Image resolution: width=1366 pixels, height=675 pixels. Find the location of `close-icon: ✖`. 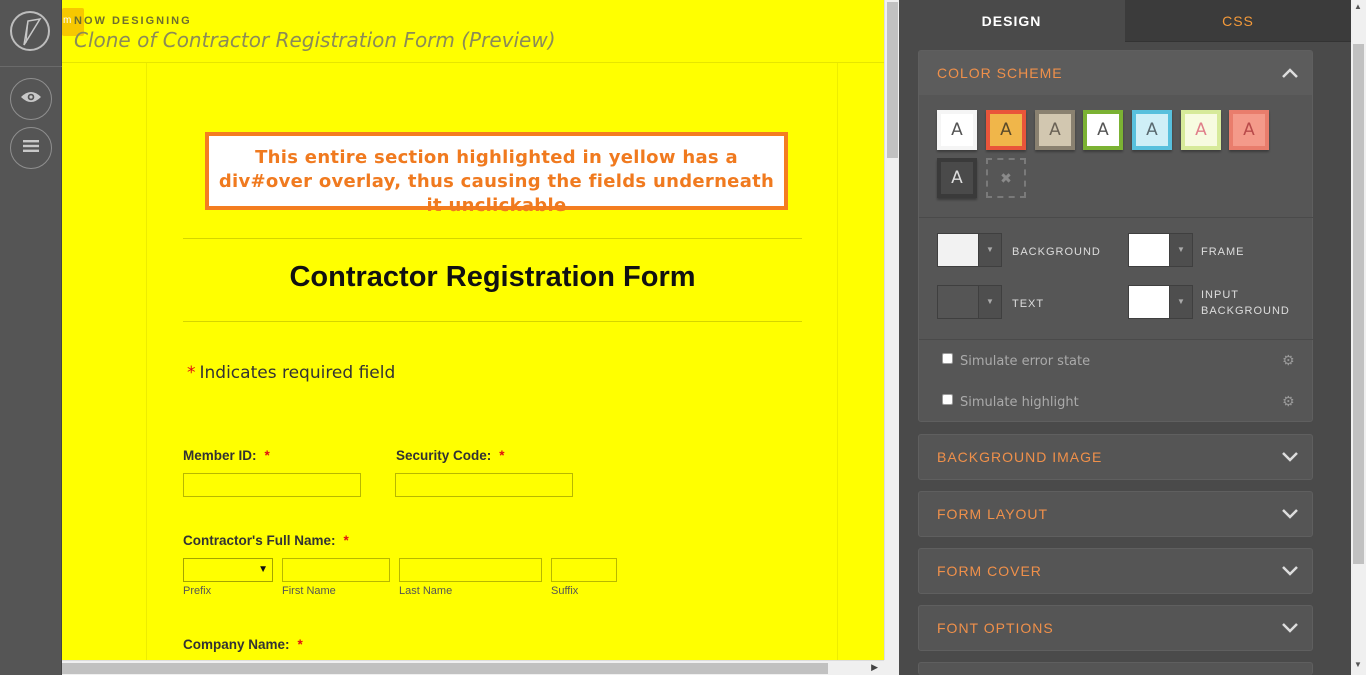

close-icon: ✖ is located at coordinates (1006, 178).